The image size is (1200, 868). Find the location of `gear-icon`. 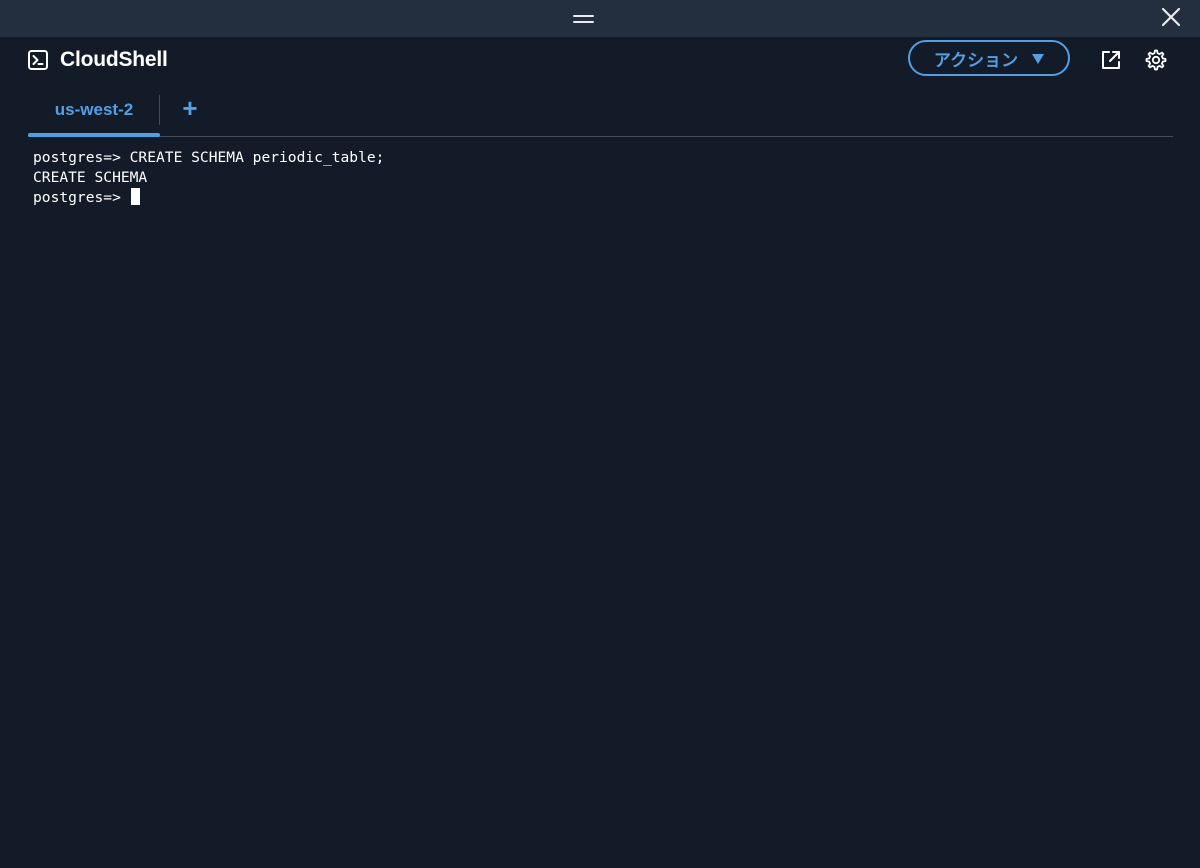

gear-icon is located at coordinates (1156, 60).